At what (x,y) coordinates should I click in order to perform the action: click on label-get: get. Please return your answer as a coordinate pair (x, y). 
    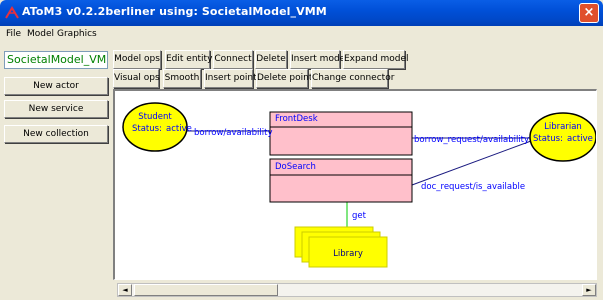
    Looking at the image, I should click on (359, 216).